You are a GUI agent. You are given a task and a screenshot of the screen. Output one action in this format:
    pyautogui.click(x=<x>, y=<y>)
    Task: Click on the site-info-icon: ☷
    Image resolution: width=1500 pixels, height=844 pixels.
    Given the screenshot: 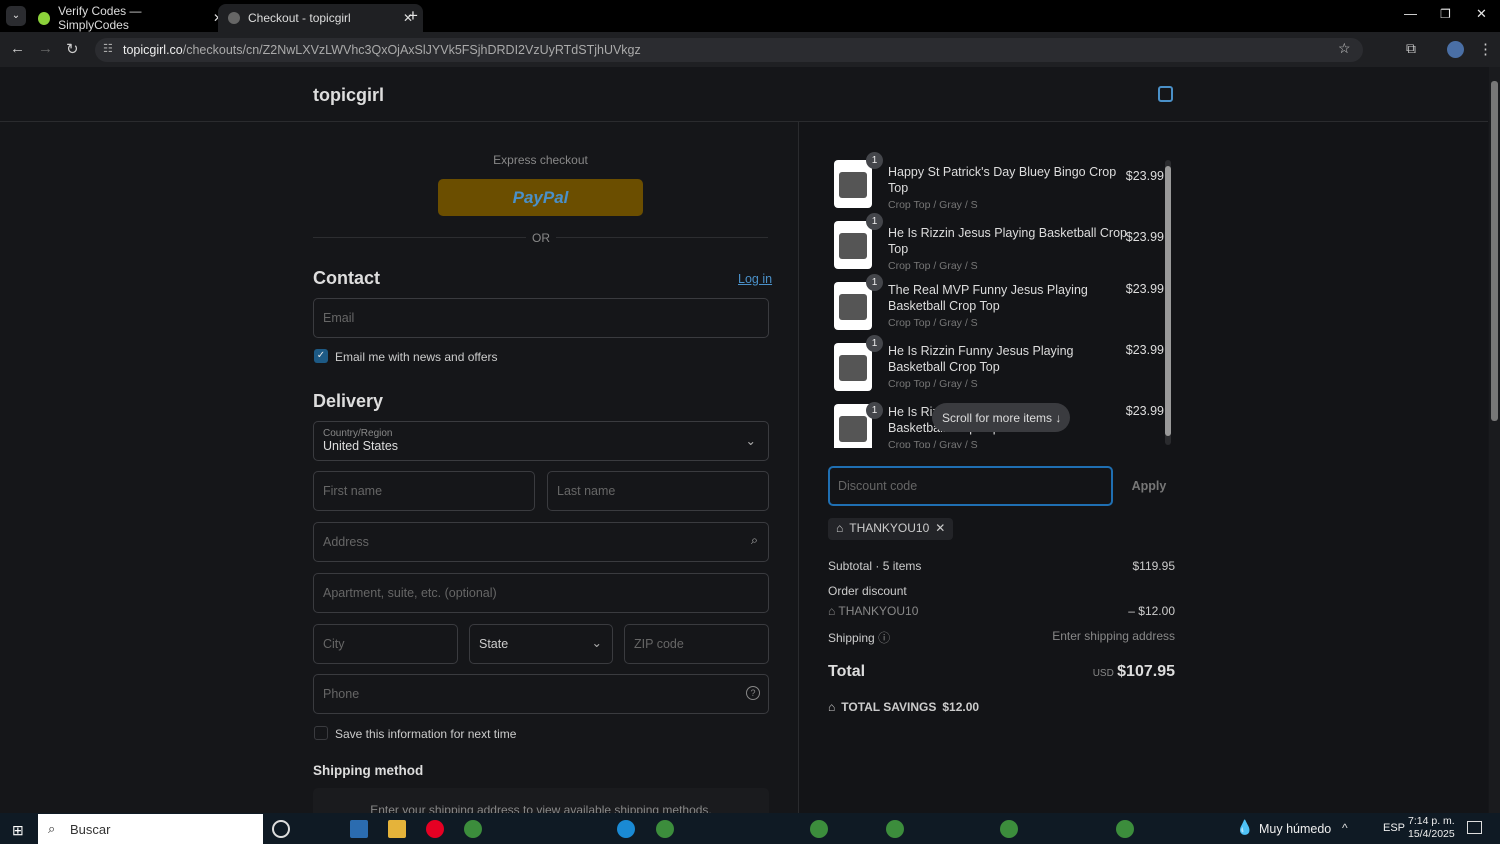 What is the action you would take?
    pyautogui.click(x=108, y=48)
    